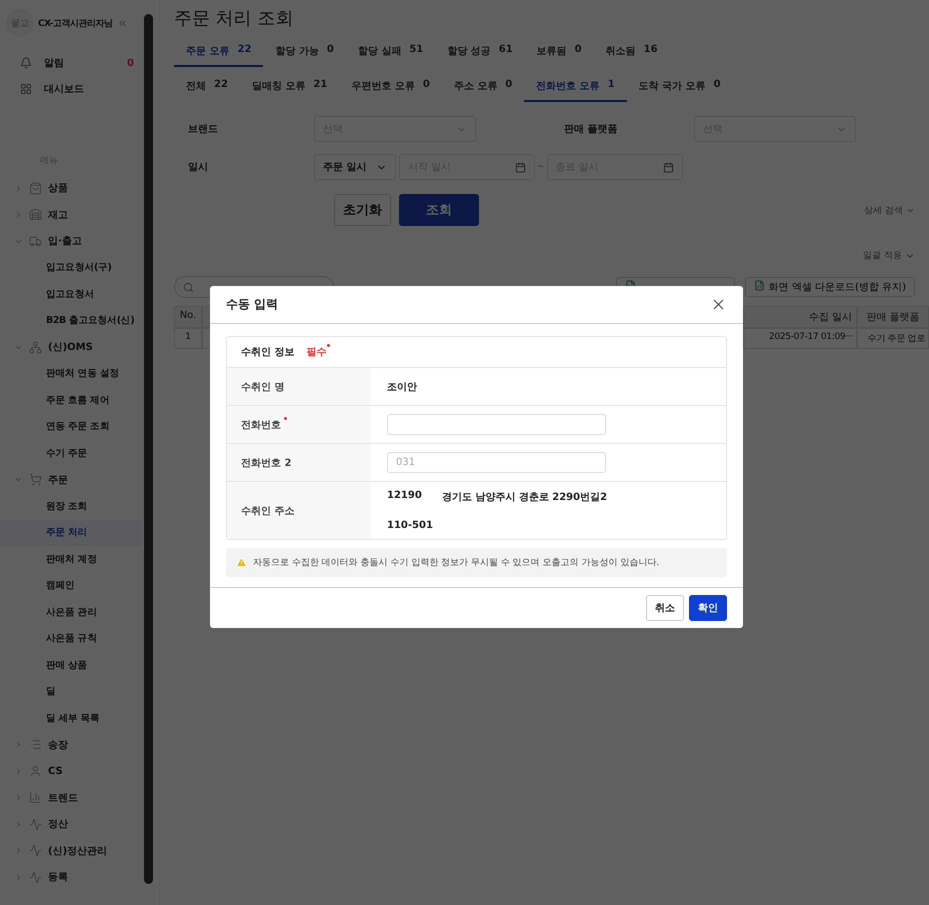  What do you see at coordinates (679, 88) in the screenshot?
I see `tab: 도착 국가 오류 0` at bounding box center [679, 88].